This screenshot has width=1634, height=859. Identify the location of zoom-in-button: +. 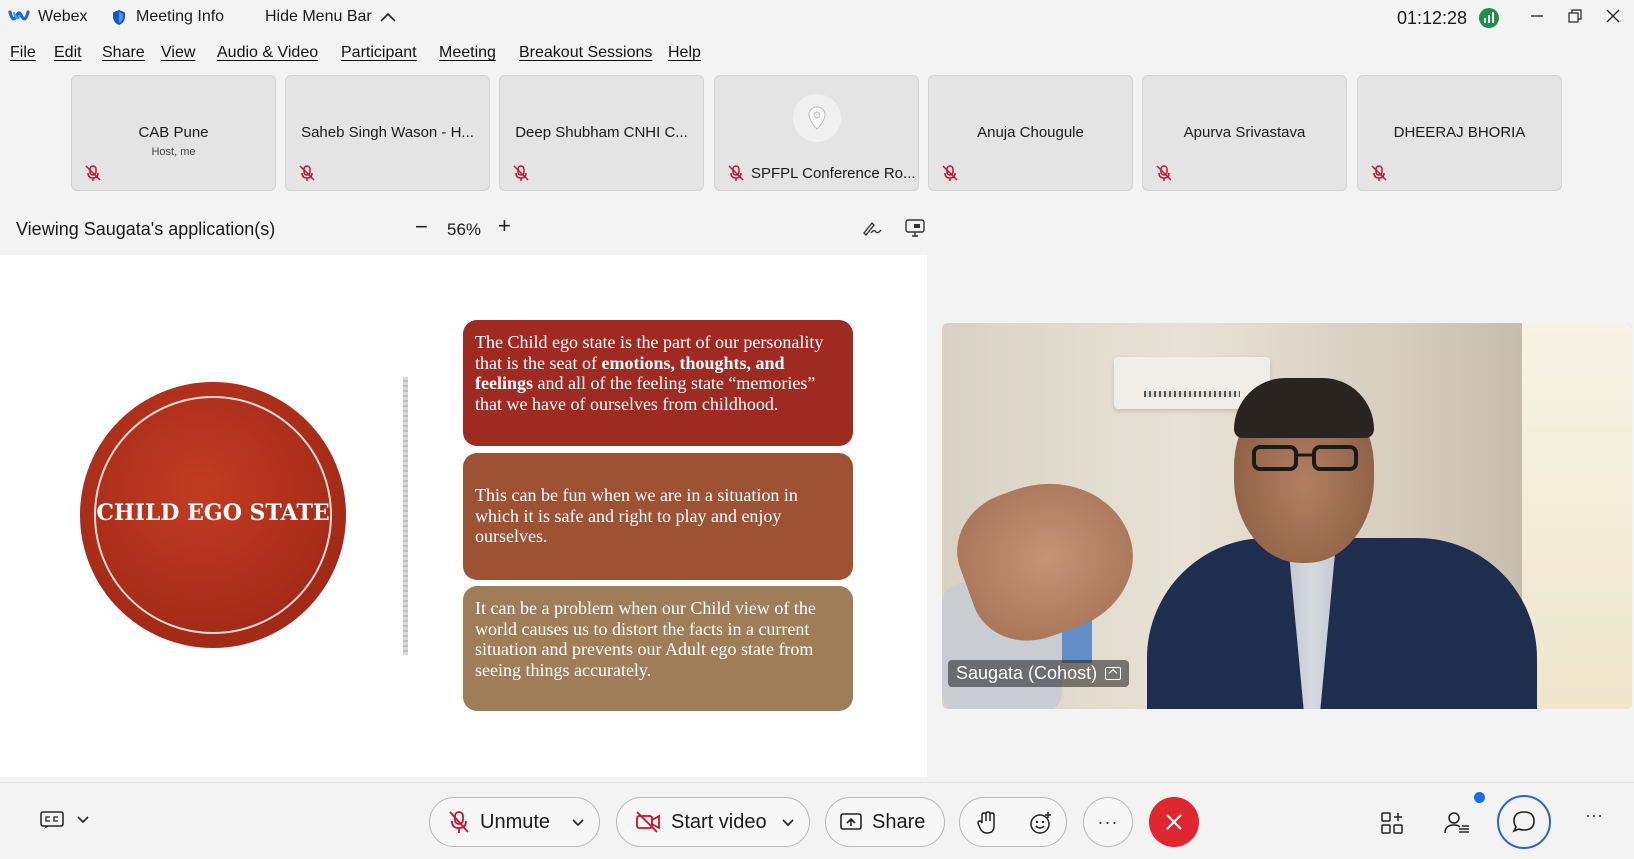
(504, 226).